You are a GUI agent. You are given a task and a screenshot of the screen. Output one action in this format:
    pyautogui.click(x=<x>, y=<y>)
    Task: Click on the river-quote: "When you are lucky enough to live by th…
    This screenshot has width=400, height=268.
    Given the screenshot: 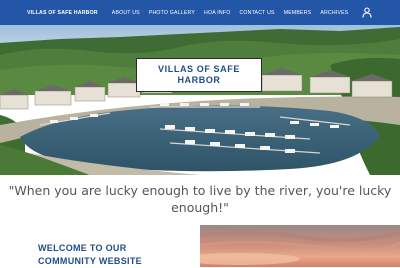 What is the action you would take?
    pyautogui.click(x=200, y=199)
    